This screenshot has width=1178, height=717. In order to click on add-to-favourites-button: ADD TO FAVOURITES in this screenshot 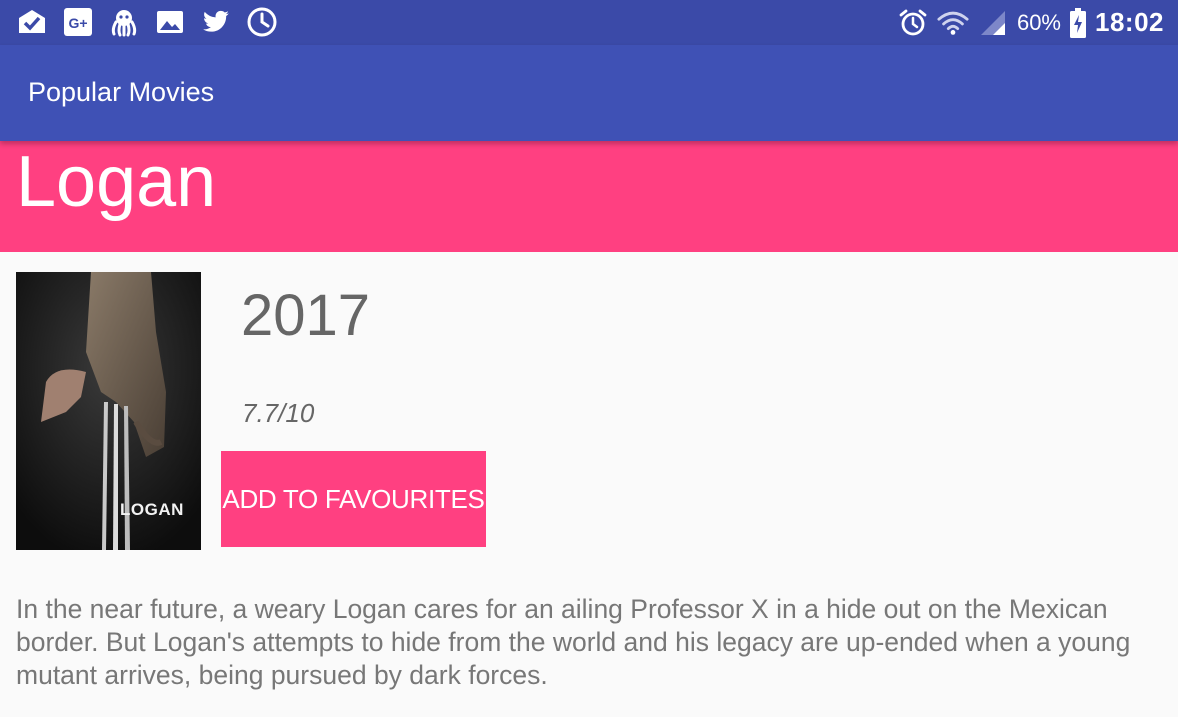, I will do `click(353, 499)`.